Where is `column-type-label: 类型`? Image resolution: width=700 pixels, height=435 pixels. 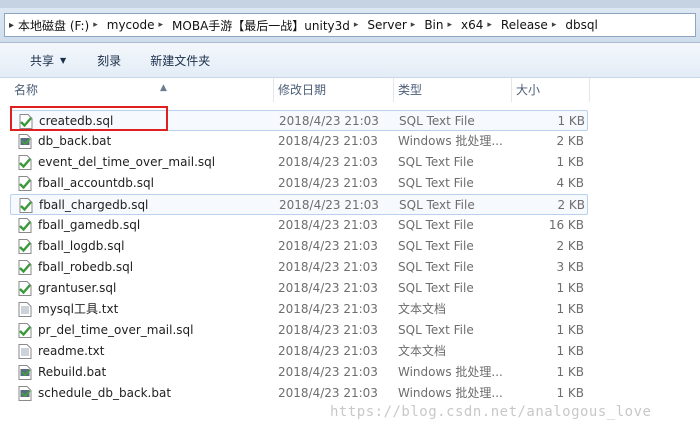 column-type-label: 类型 is located at coordinates (410, 90).